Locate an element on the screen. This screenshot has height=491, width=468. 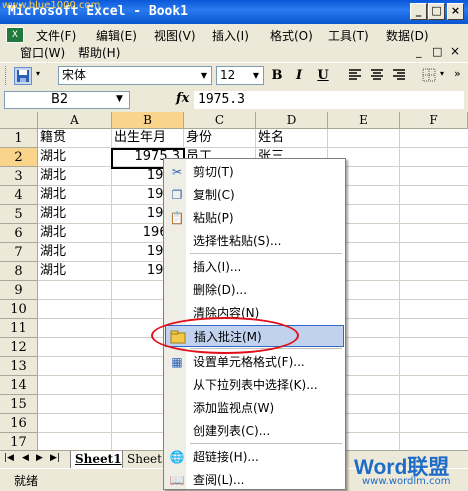
doc-close-button: × is located at coordinates (455, 51).